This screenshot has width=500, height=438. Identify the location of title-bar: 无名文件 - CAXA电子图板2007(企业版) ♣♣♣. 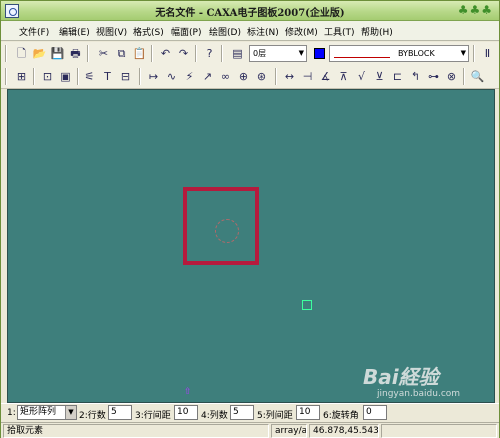
(250, 11).